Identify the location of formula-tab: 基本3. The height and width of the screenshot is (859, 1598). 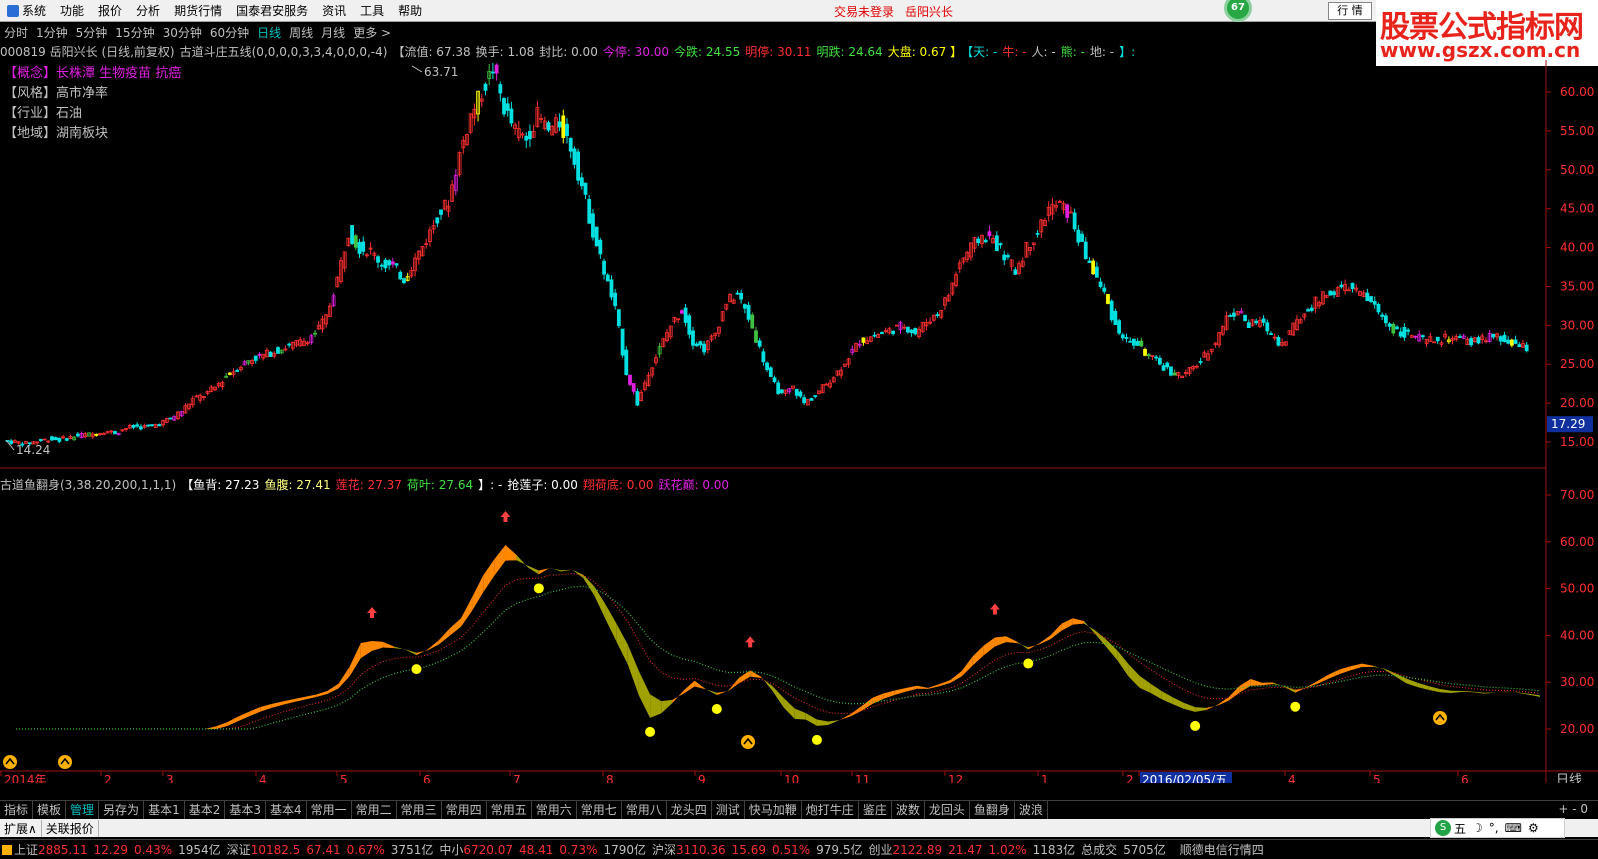
(245, 809).